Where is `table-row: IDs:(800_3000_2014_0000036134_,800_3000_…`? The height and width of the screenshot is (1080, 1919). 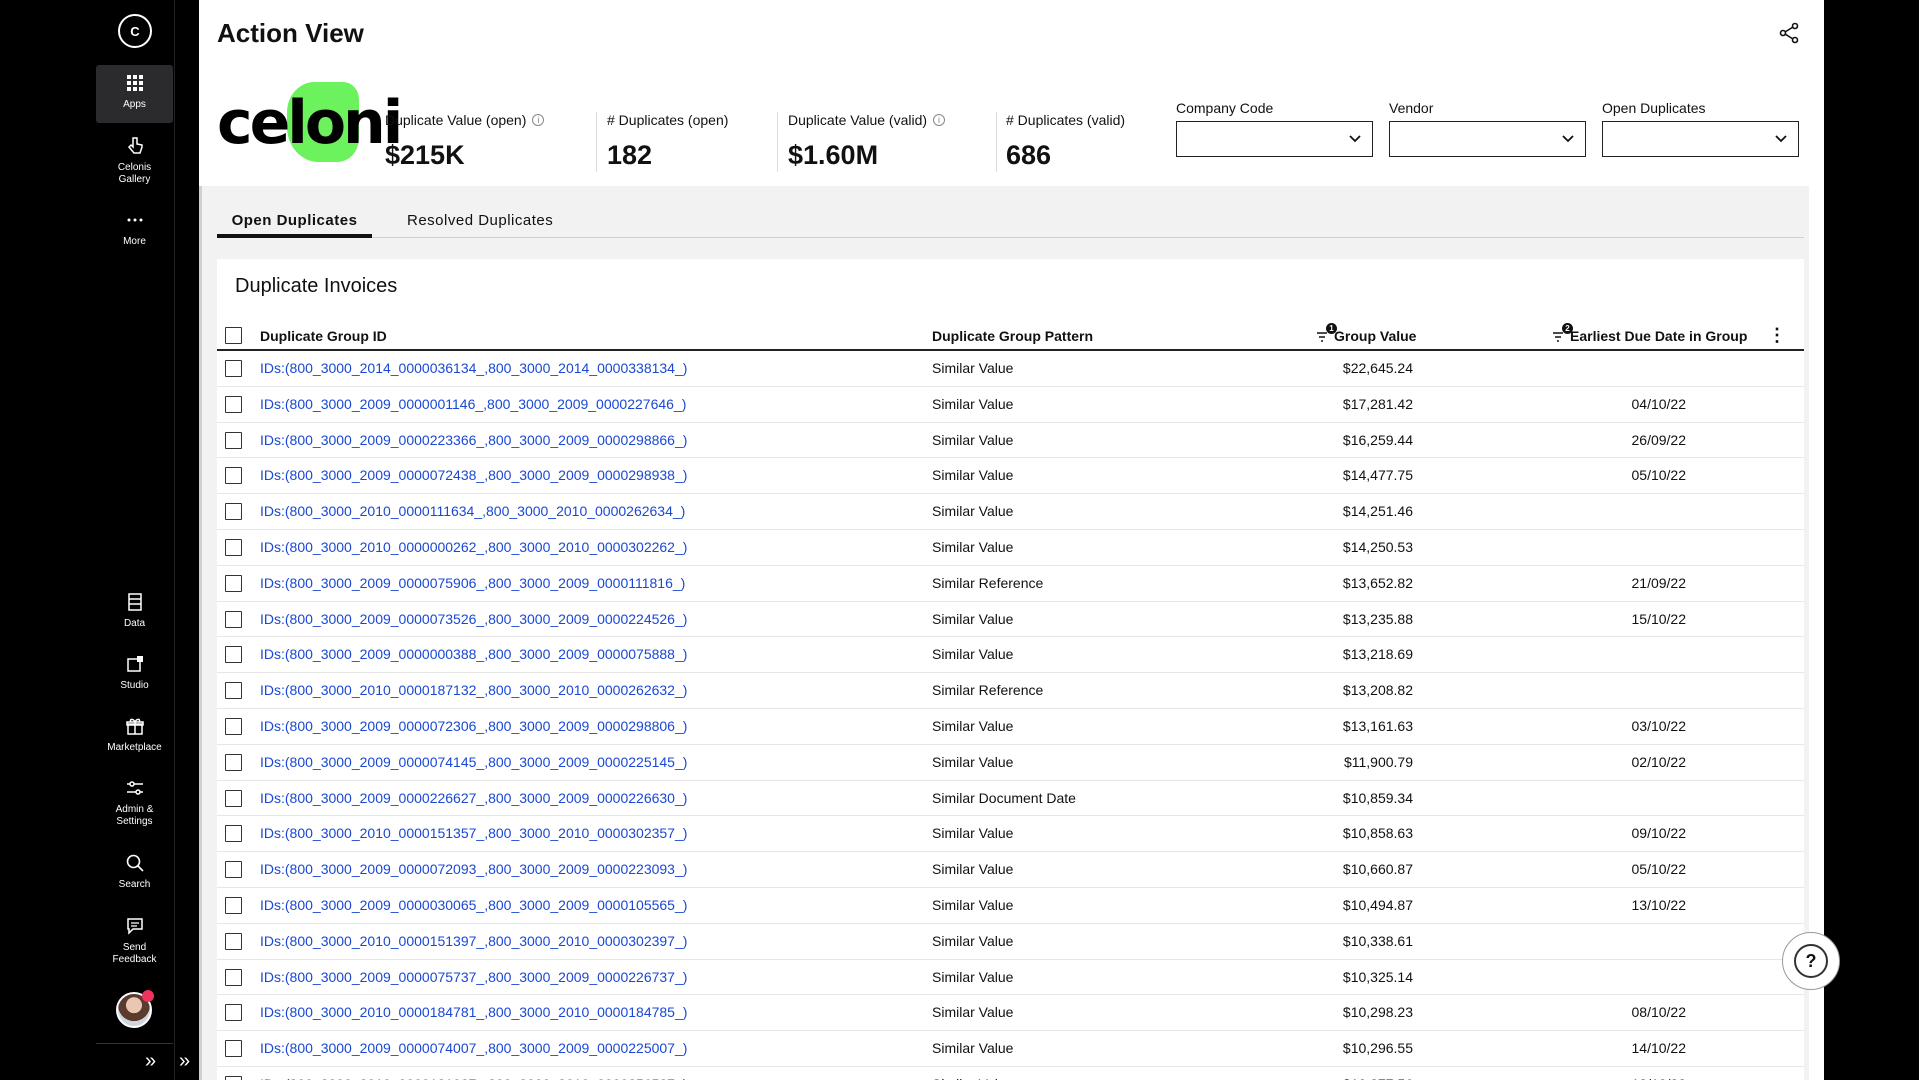 table-row: IDs:(800_3000_2014_0000036134_,800_3000_… is located at coordinates (1010, 369).